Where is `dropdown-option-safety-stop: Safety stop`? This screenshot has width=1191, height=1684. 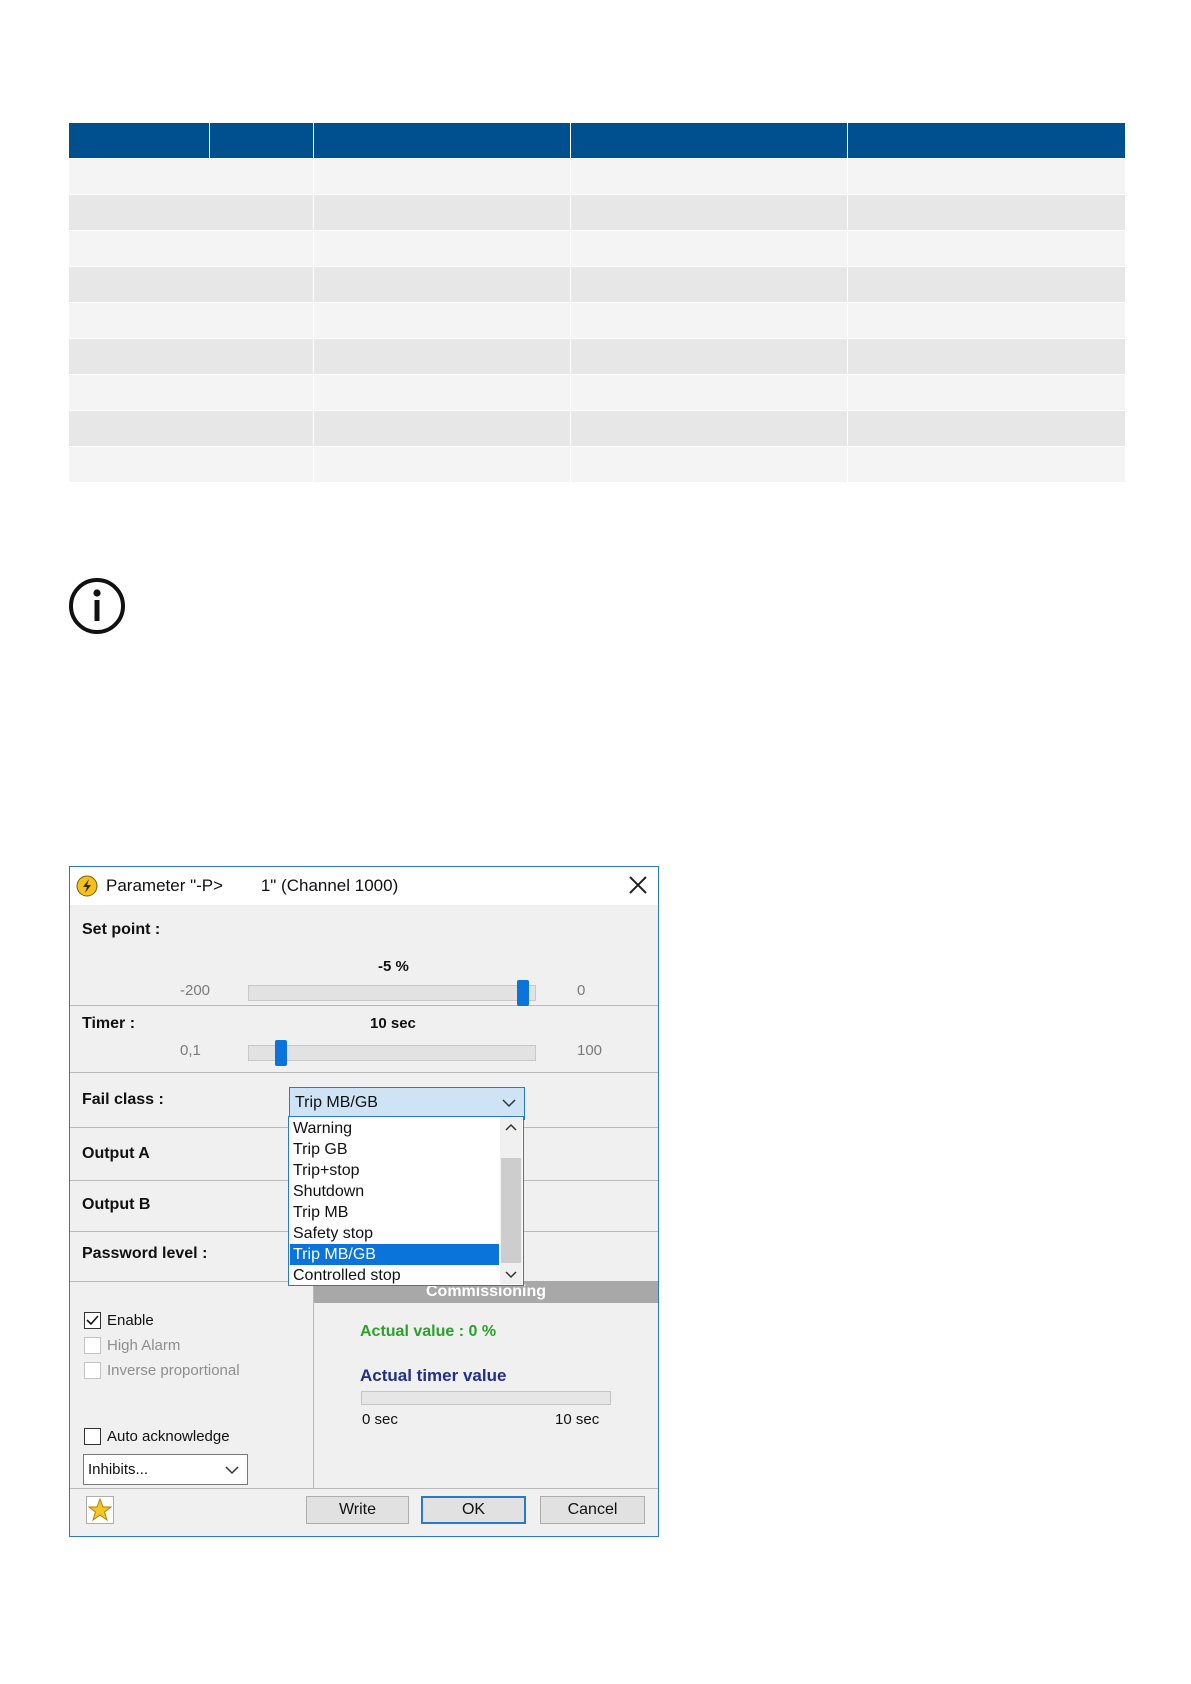 dropdown-option-safety-stop: Safety stop is located at coordinates (394, 1233).